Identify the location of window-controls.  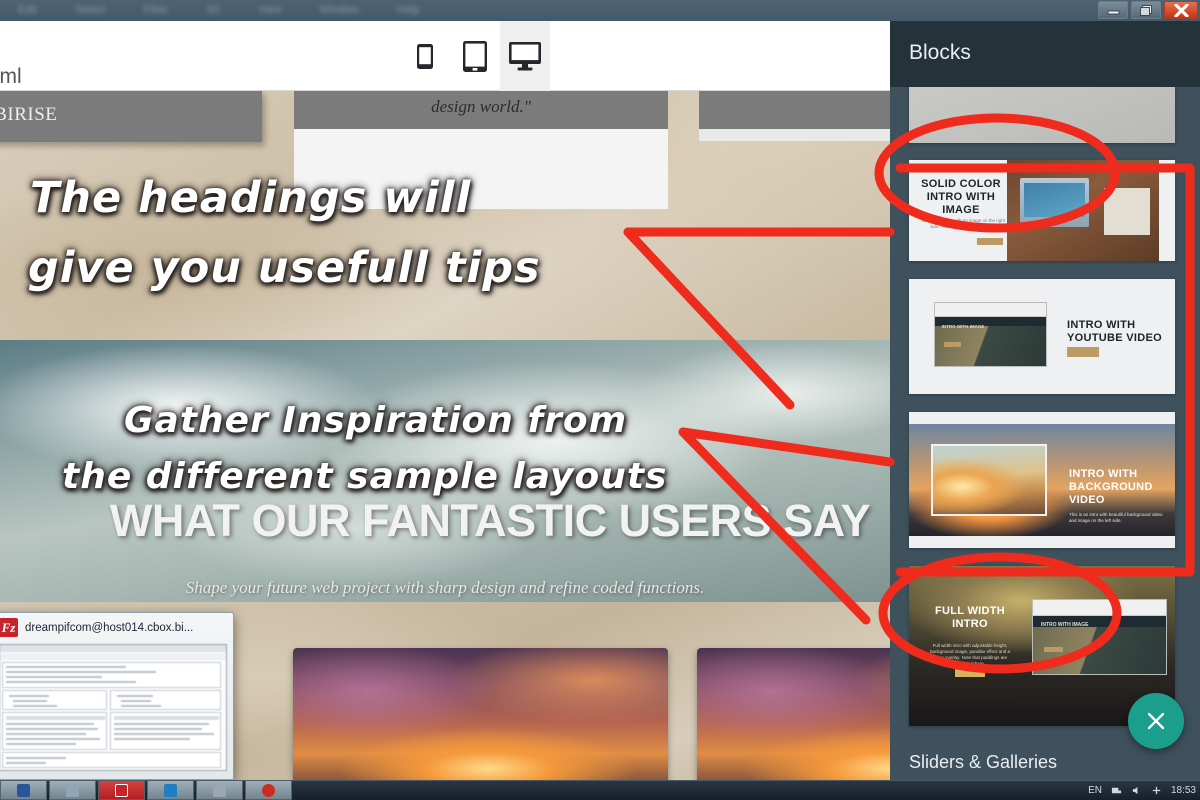
(1148, 10).